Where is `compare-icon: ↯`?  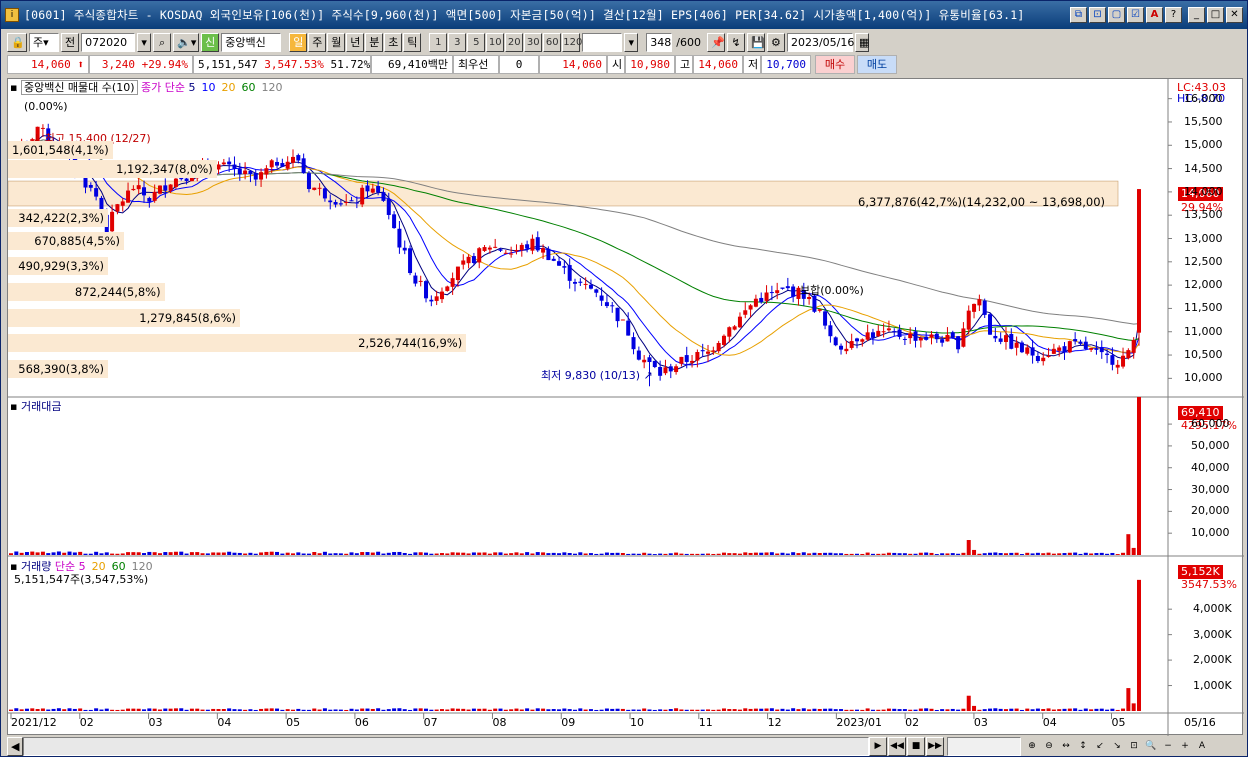
compare-icon: ↯ is located at coordinates (735, 42).